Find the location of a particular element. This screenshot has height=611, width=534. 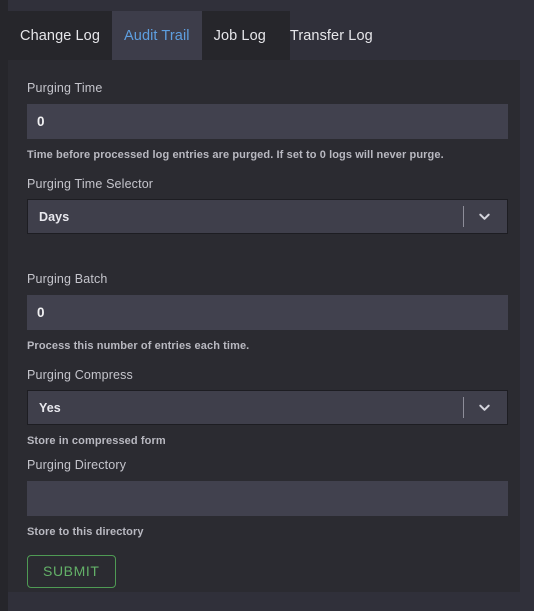

purging-compress-help: Store in compressed form is located at coordinates (96, 441).